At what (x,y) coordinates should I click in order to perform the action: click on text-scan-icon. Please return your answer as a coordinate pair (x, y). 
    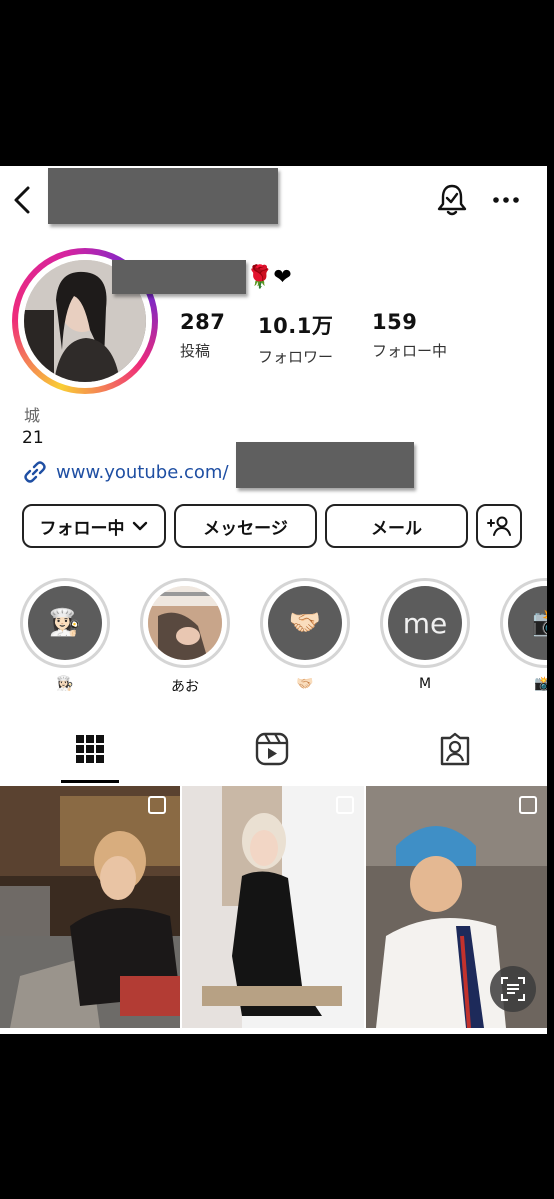
    Looking at the image, I should click on (513, 989).